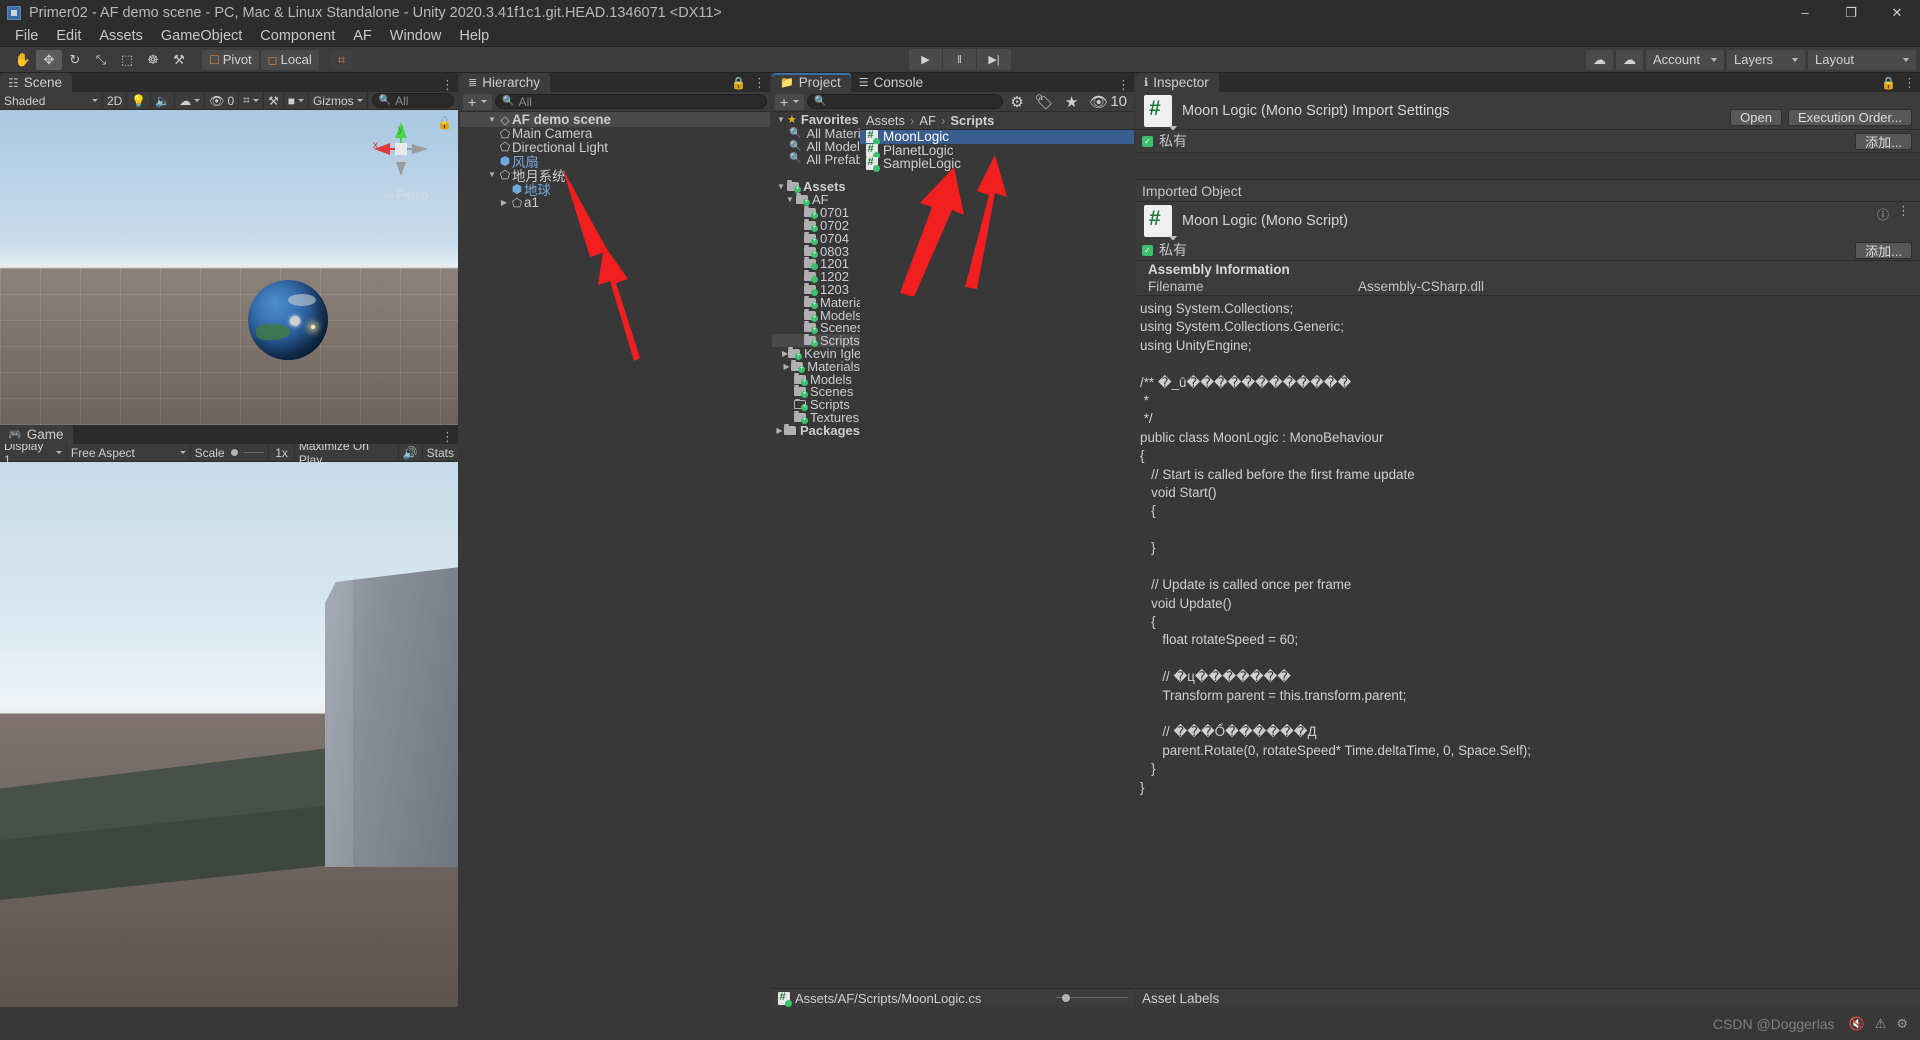  What do you see at coordinates (440, 453) in the screenshot?
I see `stats-toggle: Stats` at bounding box center [440, 453].